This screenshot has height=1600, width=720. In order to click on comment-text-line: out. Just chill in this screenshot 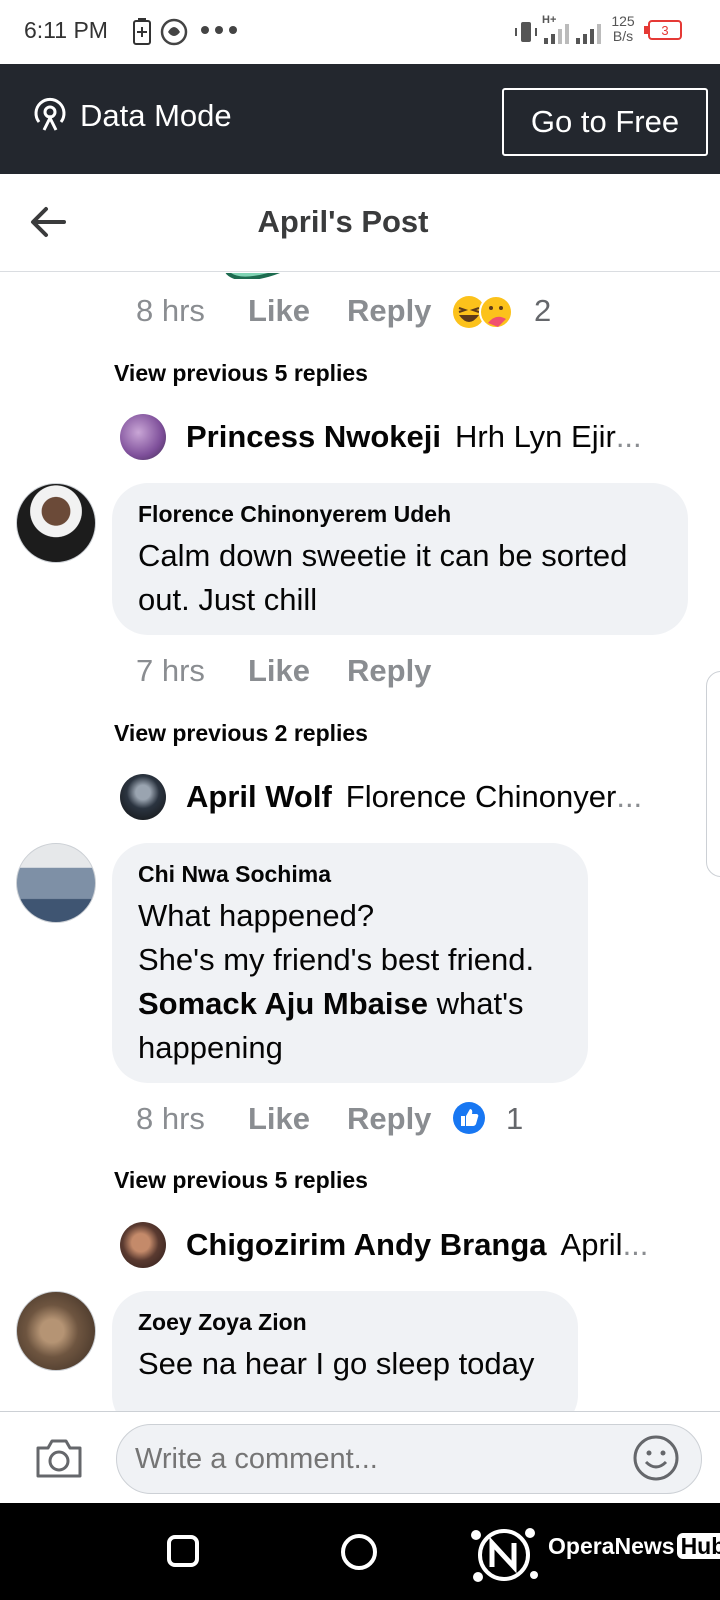, I will do `click(228, 599)`.